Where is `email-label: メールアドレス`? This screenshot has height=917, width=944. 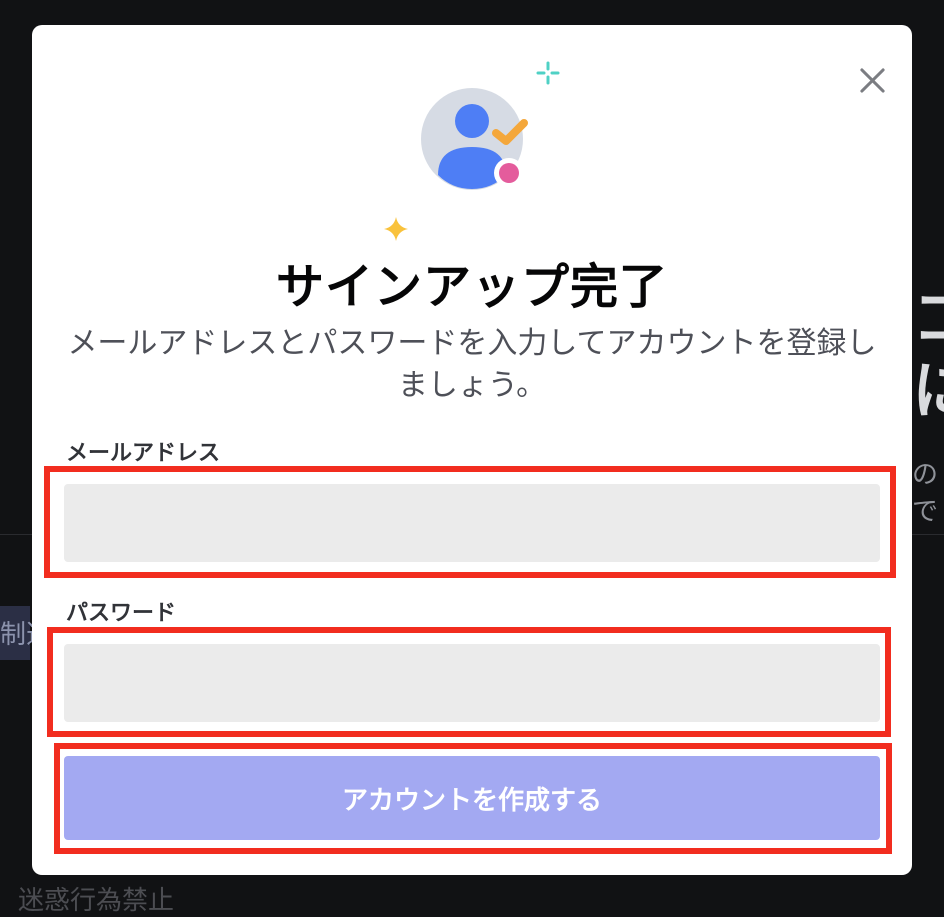
email-label: メールアドレス is located at coordinates (143, 453).